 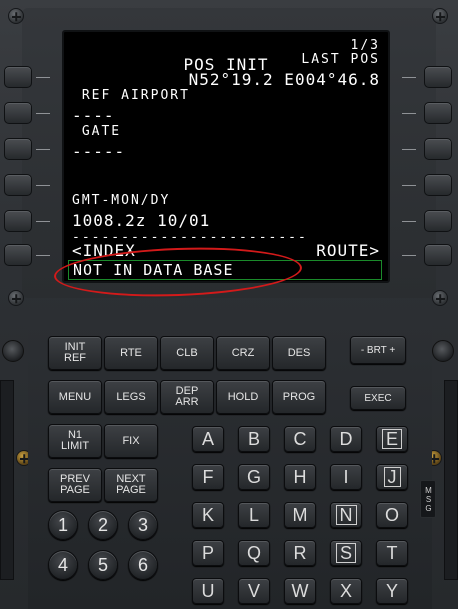 What do you see at coordinates (378, 398) in the screenshot?
I see `exec-button: EXEC` at bounding box center [378, 398].